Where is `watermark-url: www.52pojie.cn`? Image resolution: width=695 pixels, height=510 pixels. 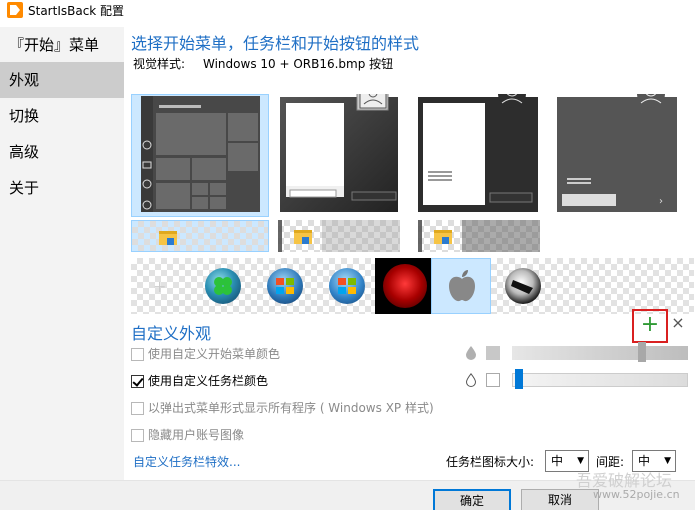
watermark-url: www.52pojie.cn is located at coordinates (636, 494).